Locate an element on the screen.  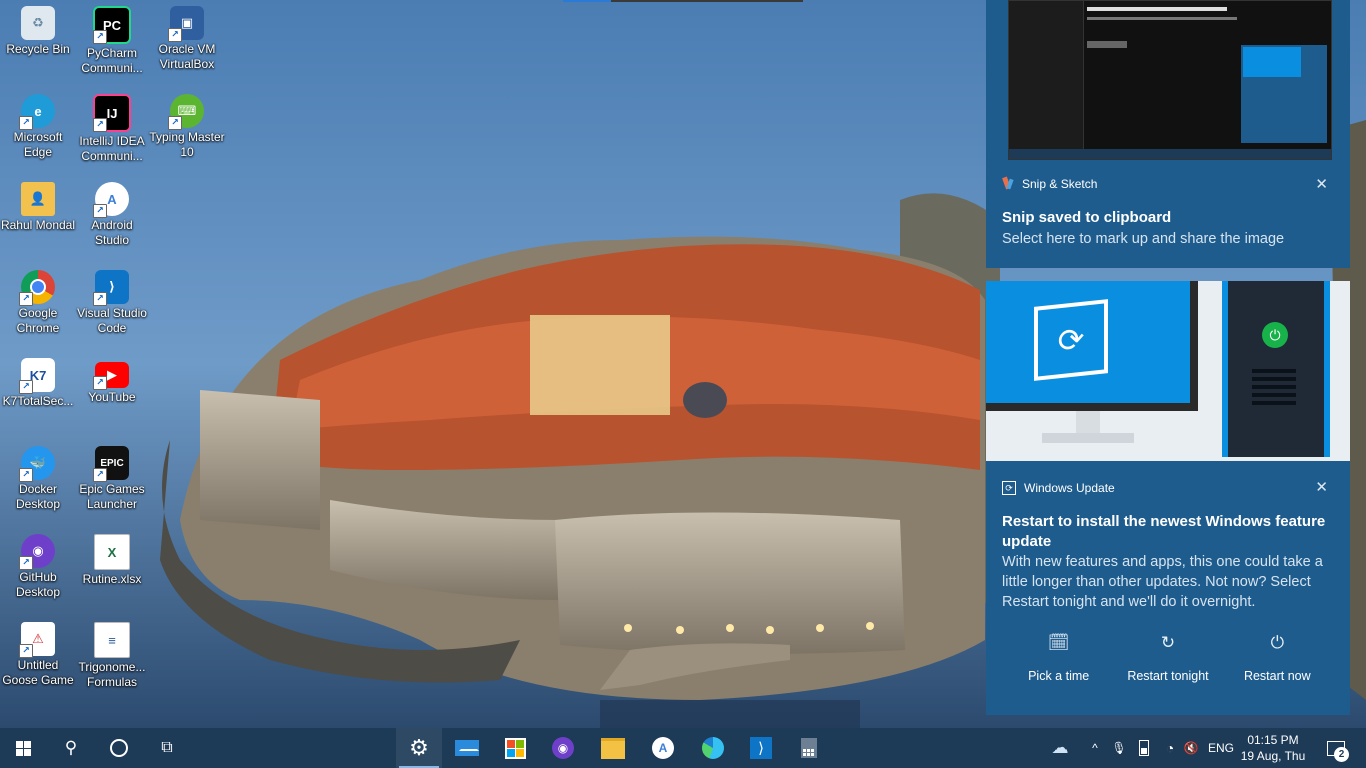
taskbar-app-vscode: ⟩ is located at coordinates (761, 748).